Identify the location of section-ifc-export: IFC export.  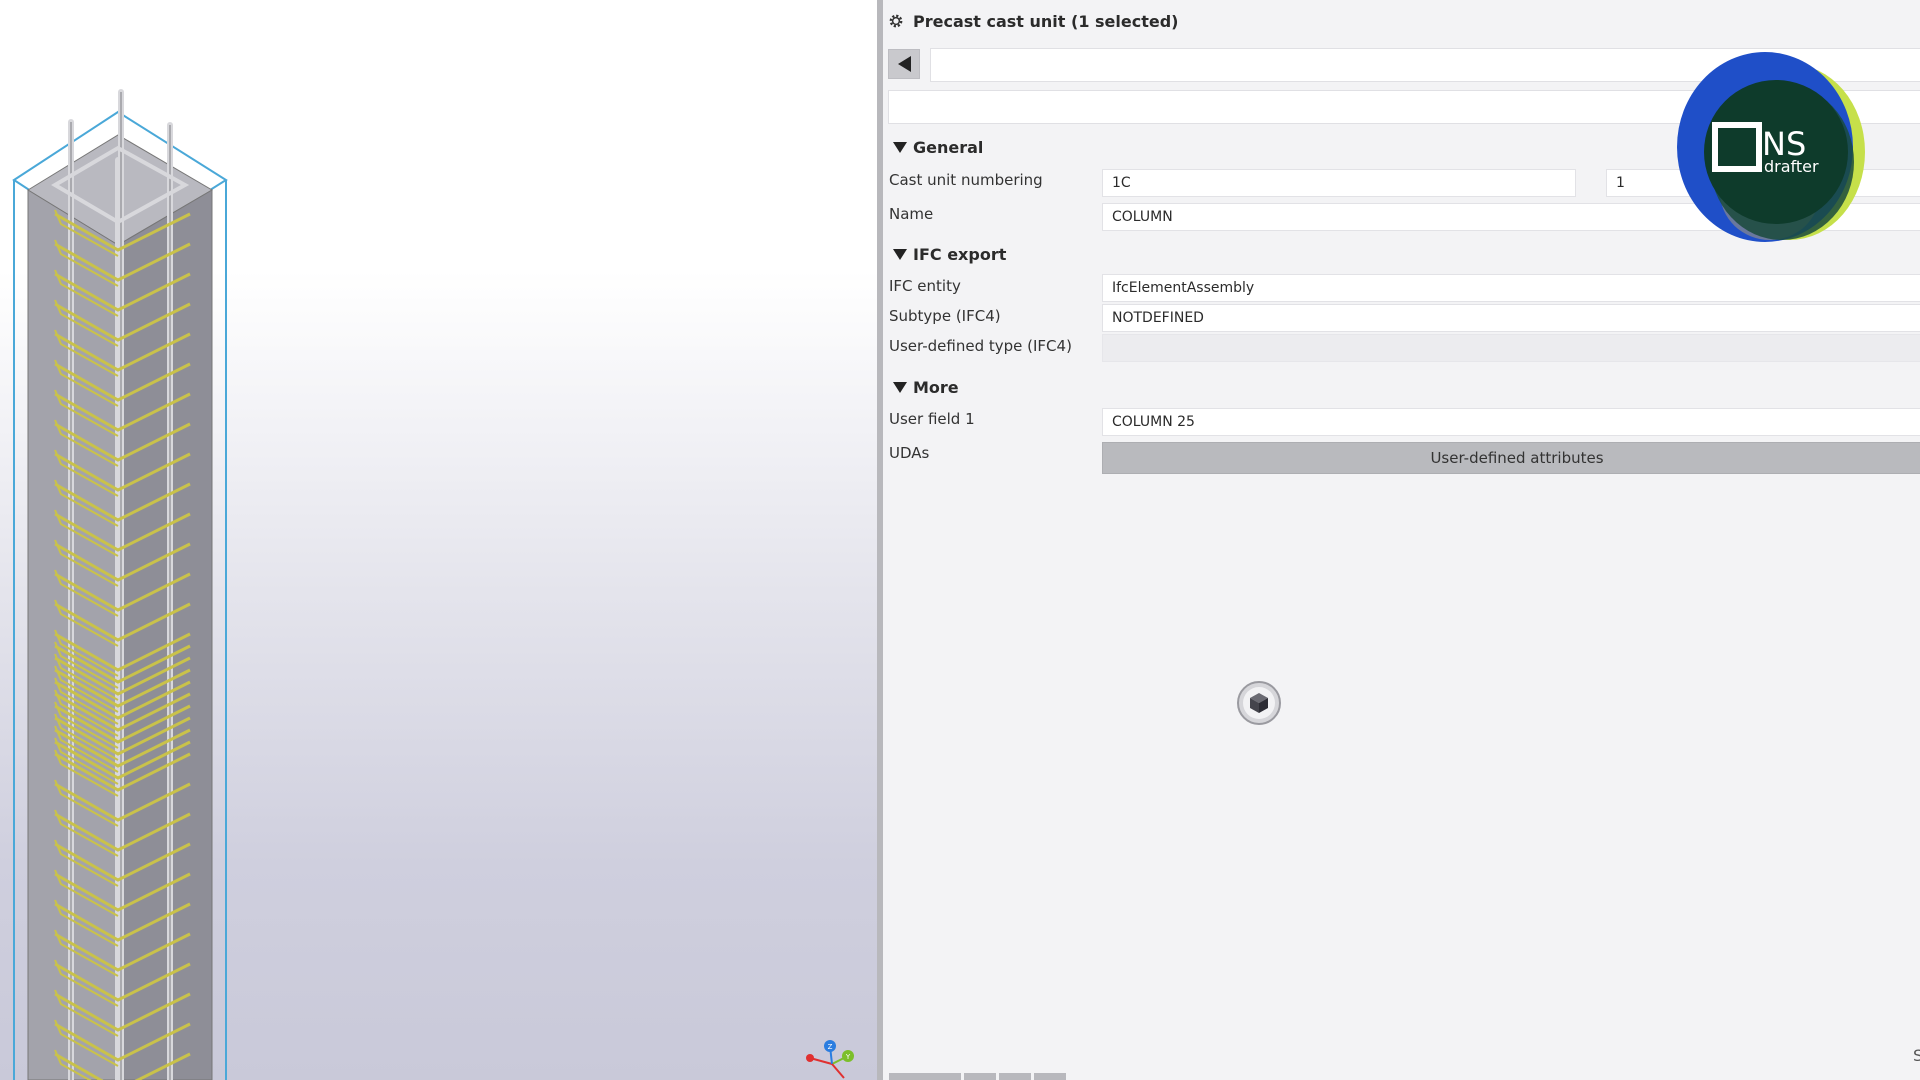
(949, 254).